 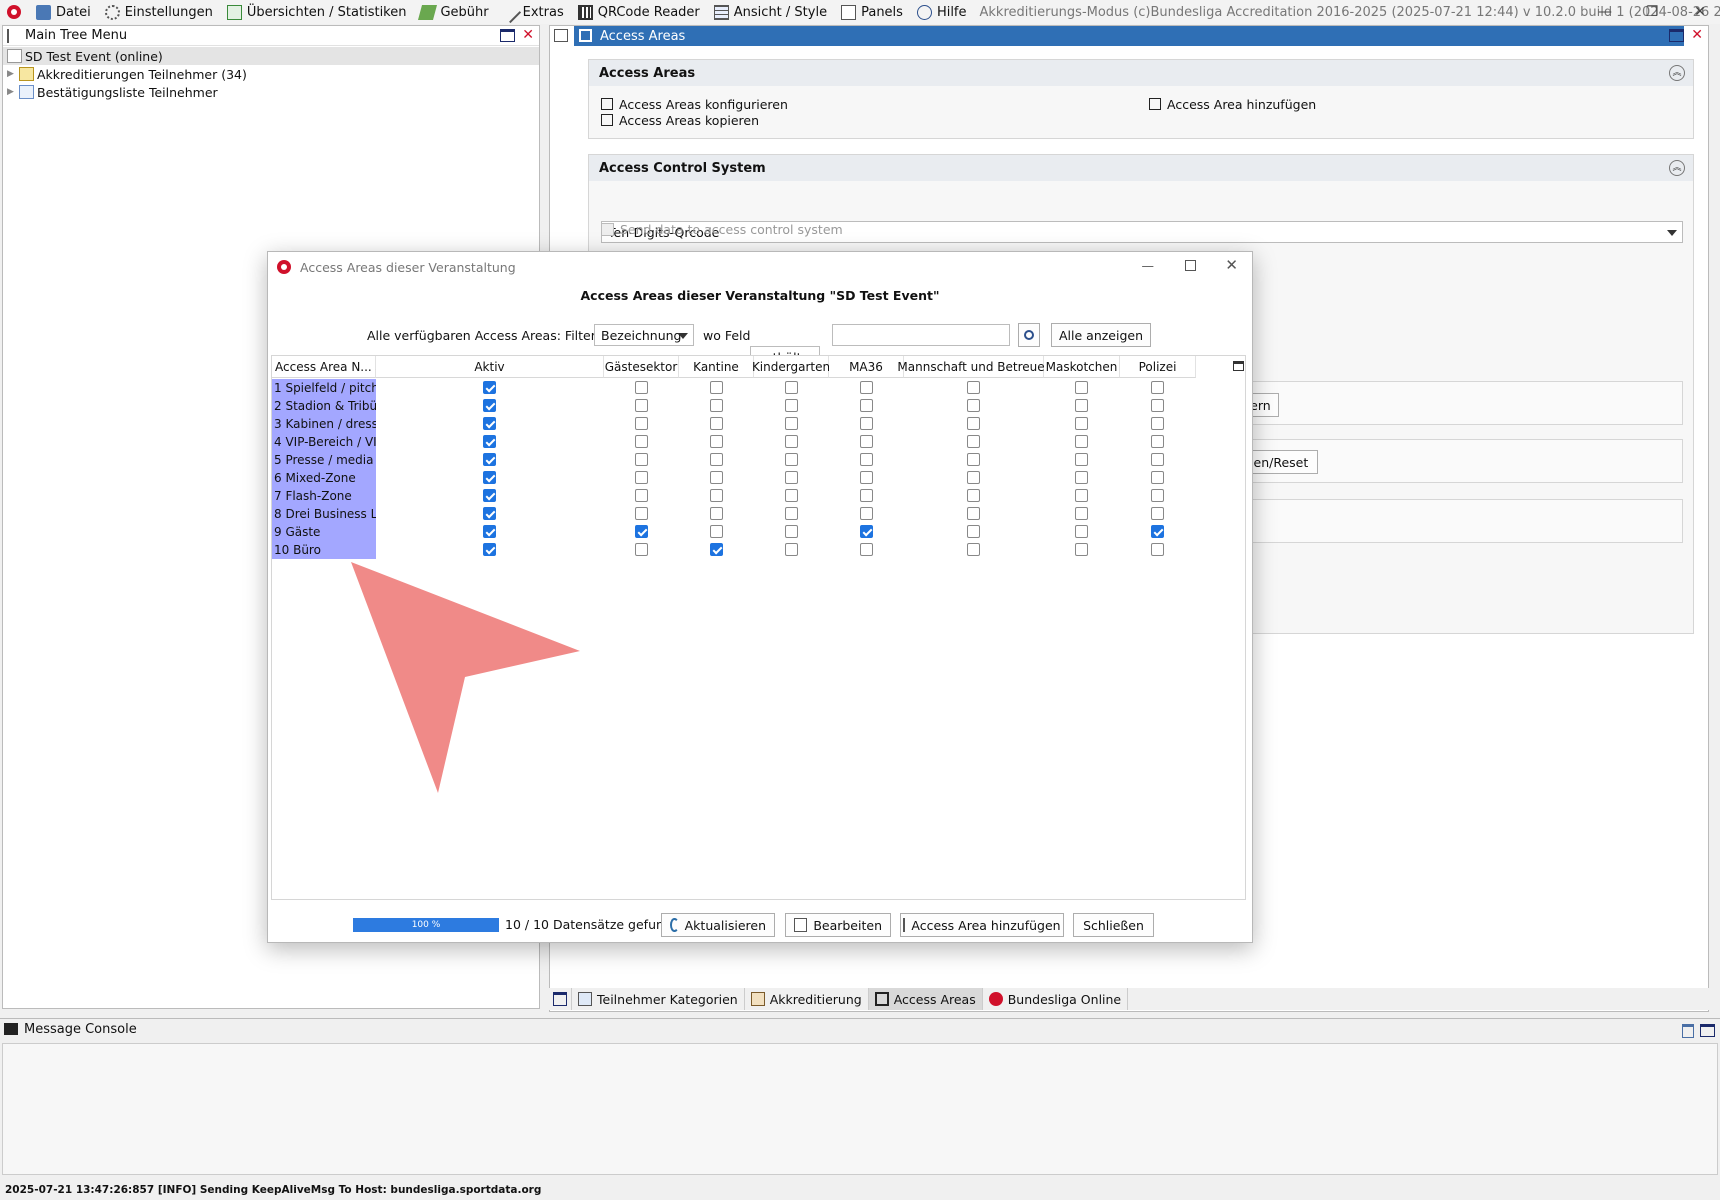 I want to click on search-input, so click(x=921, y=335).